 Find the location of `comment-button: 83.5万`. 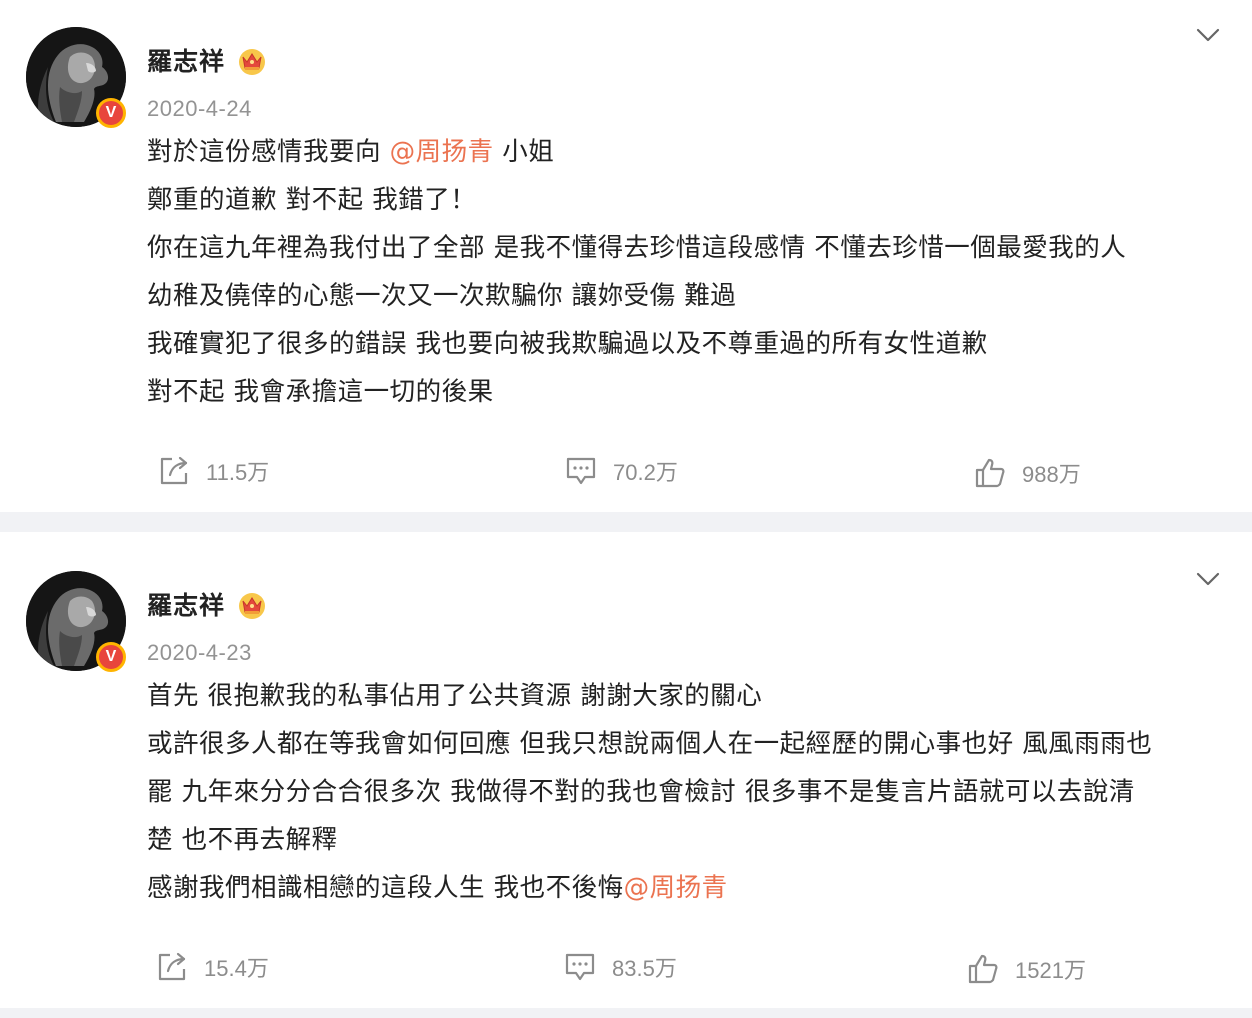

comment-button: 83.5万 is located at coordinates (620, 967).